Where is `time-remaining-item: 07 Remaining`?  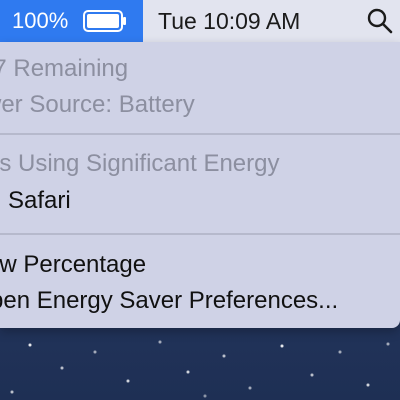
time-remaining-item: 07 Remaining is located at coordinates (64, 68).